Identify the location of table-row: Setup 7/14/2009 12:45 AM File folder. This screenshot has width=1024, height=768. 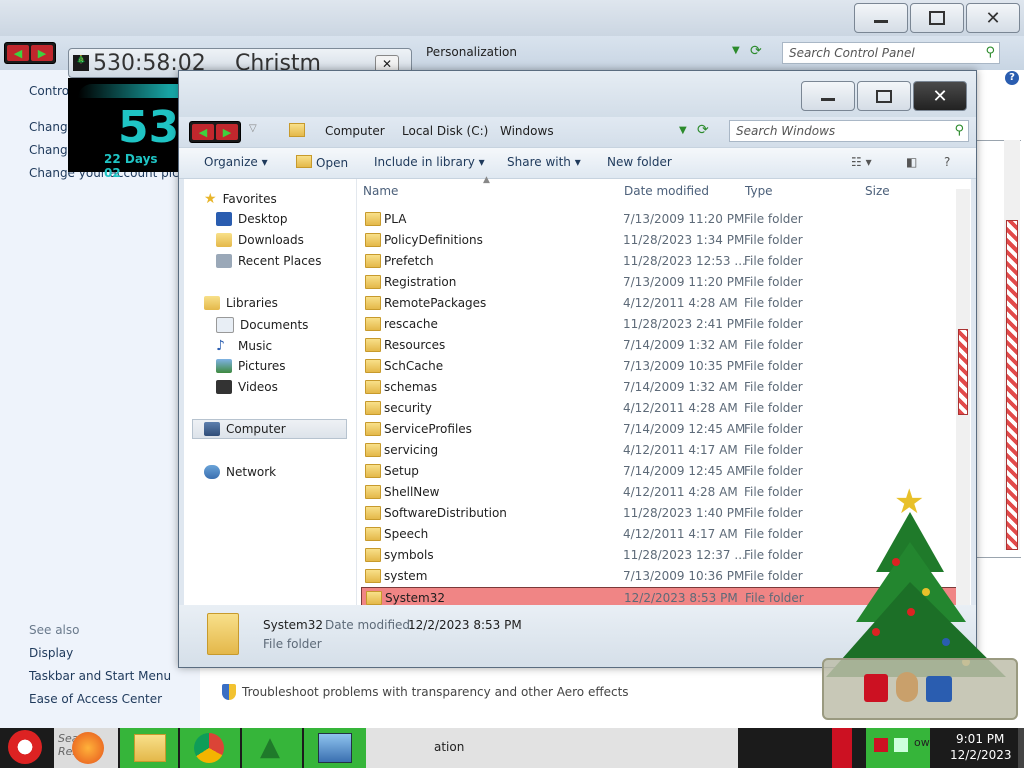
(661, 471).